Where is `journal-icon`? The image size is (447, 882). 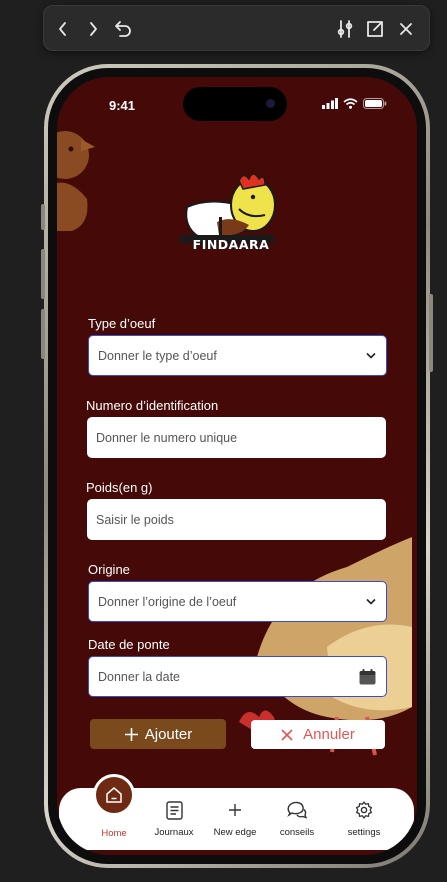 journal-icon is located at coordinates (174, 810).